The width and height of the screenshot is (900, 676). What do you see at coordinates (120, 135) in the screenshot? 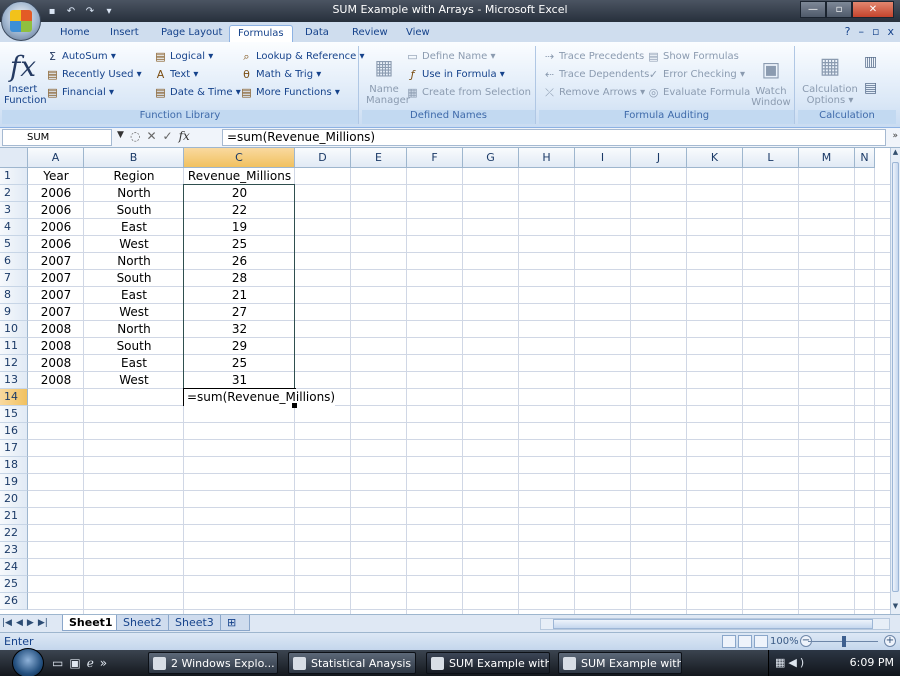
I see `name-box-dropdown-icon: ▼` at bounding box center [120, 135].